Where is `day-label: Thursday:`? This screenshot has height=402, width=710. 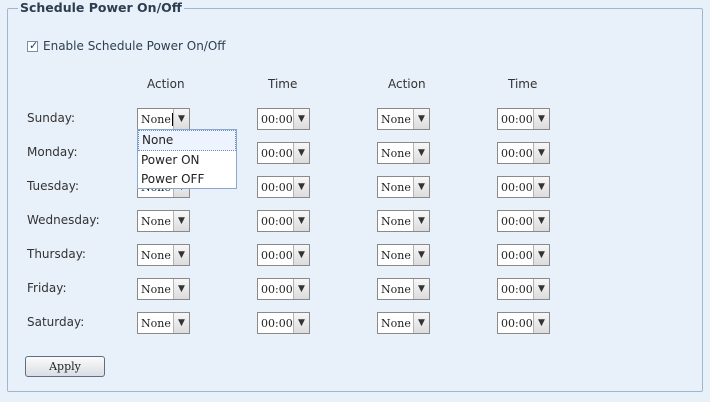 day-label: Thursday: is located at coordinates (56, 254).